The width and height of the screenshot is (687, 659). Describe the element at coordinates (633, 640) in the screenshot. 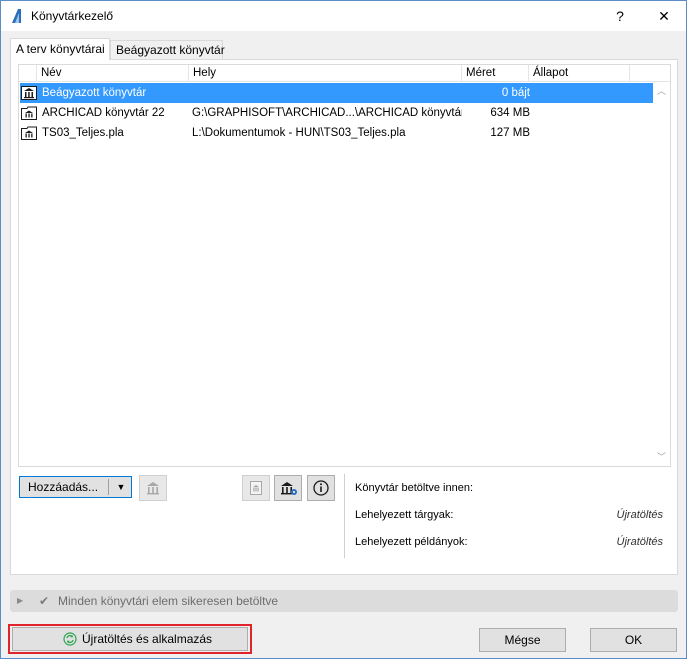

I see `ok-button: OK` at that location.